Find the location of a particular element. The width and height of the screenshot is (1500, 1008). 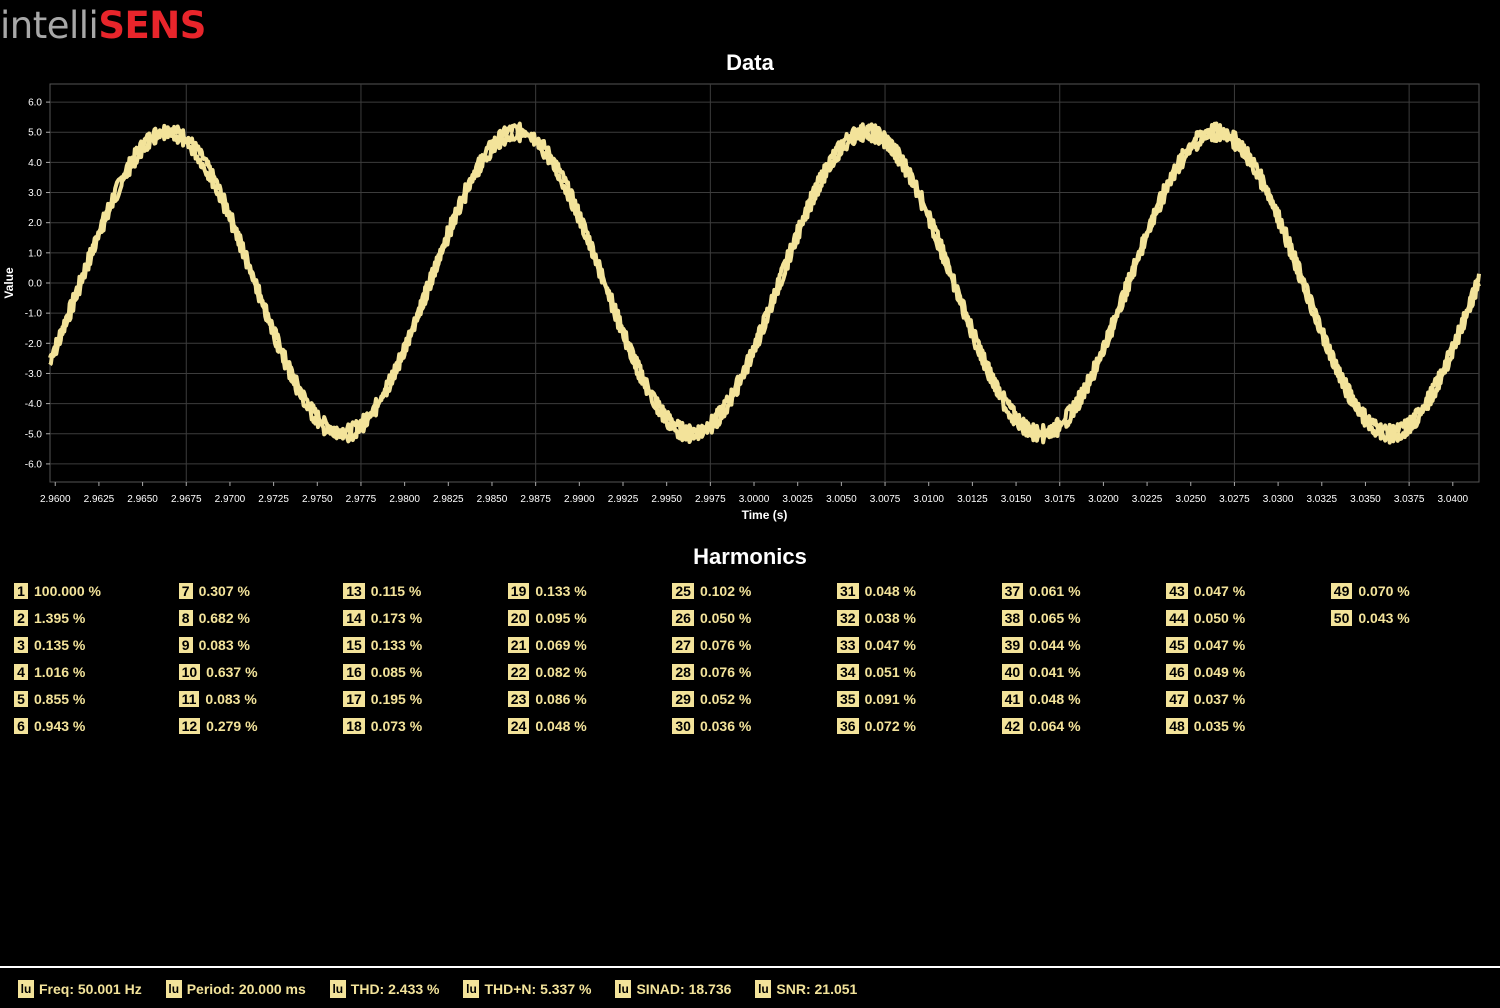

harmonic-item: 1 100.000 % is located at coordinates (57, 591).